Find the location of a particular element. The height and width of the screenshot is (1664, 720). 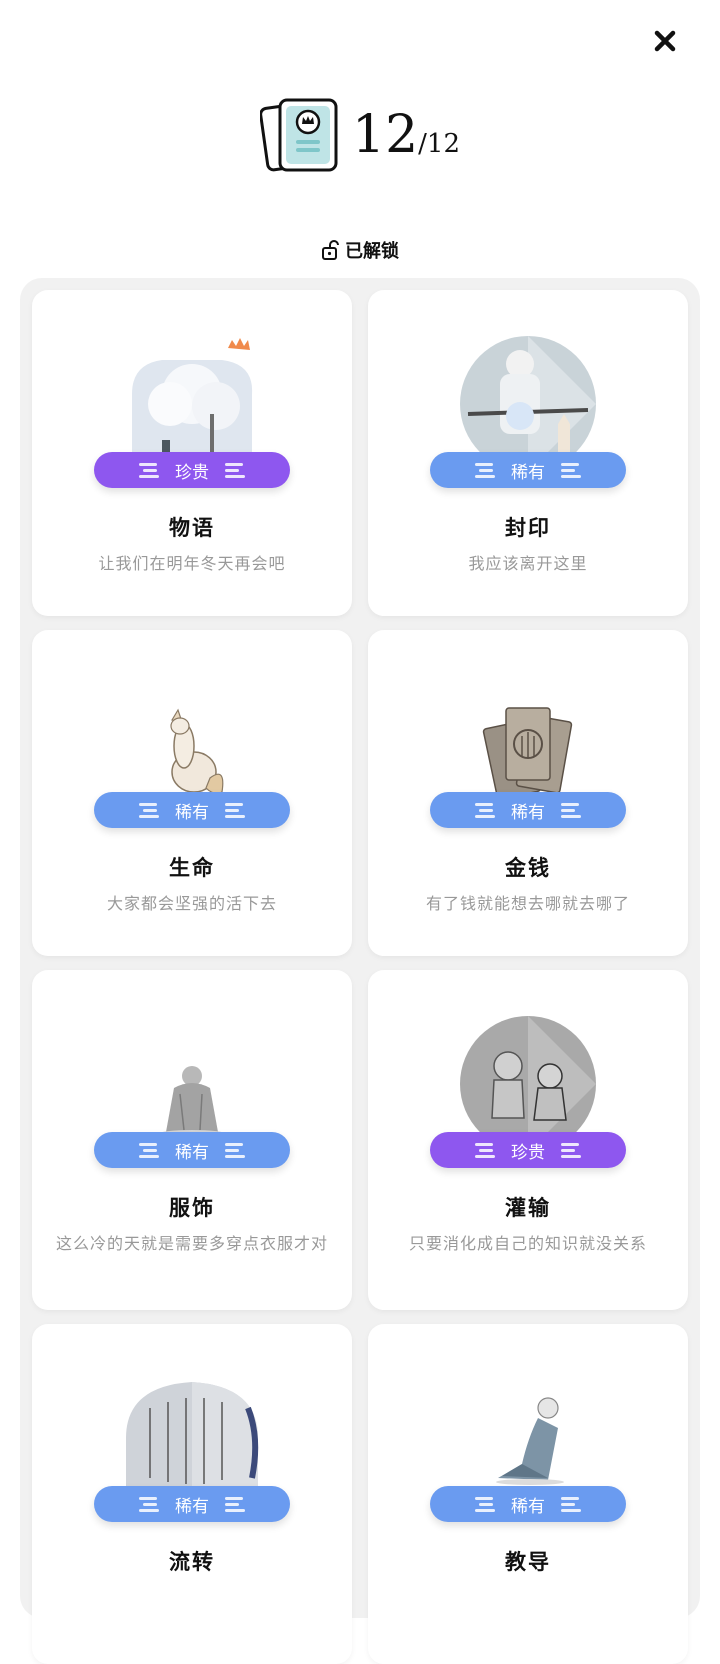

card-description: 只要消化成自己的知识就没关系 is located at coordinates (527, 1243).